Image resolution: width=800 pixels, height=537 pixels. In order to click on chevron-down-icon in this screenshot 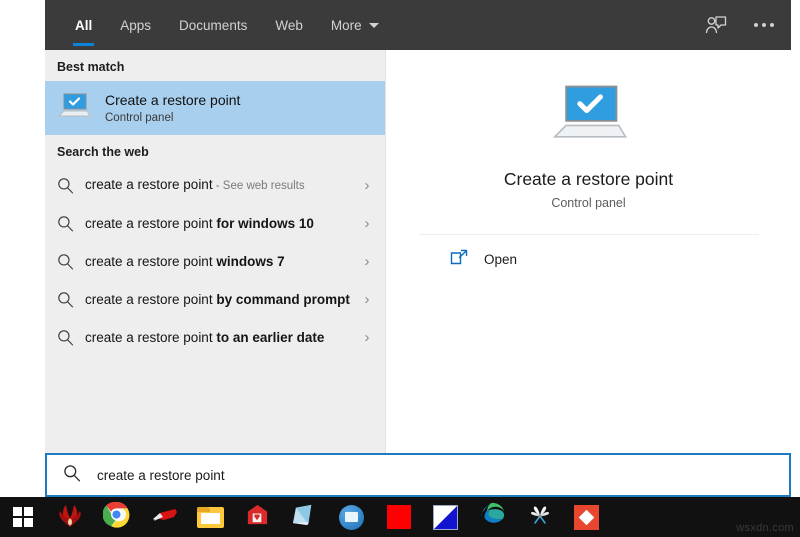, I will do `click(373, 25)`.